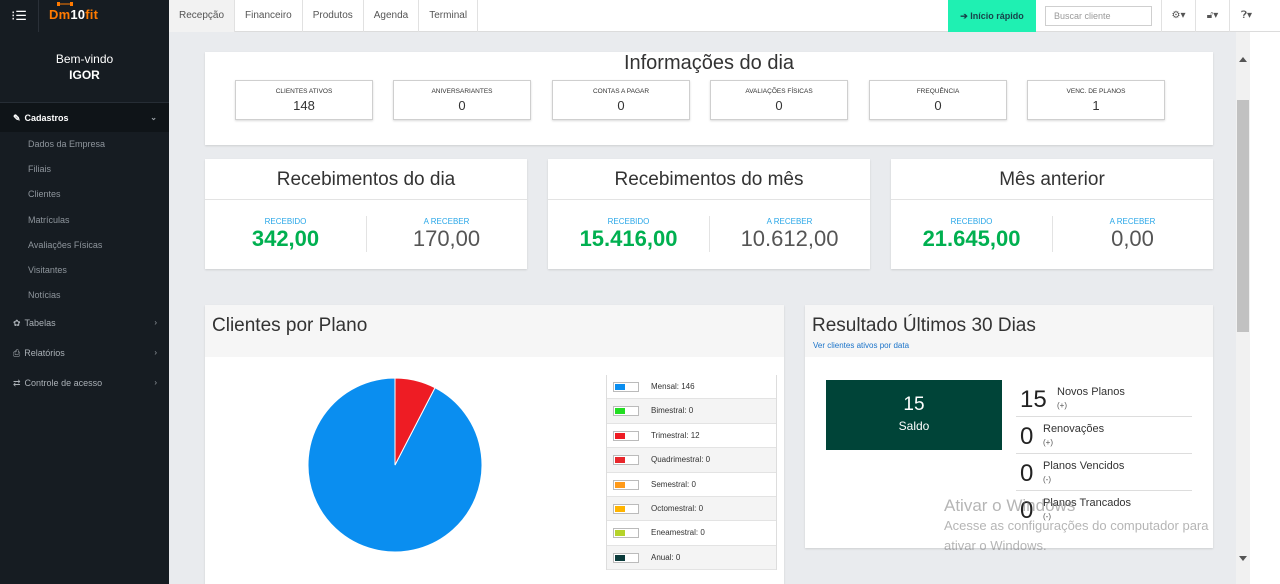  Describe the element at coordinates (17, 323) in the screenshot. I see `gear-icon: ✿` at that location.